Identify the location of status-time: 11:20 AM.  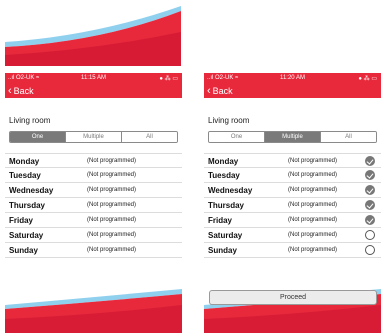
(292, 78).